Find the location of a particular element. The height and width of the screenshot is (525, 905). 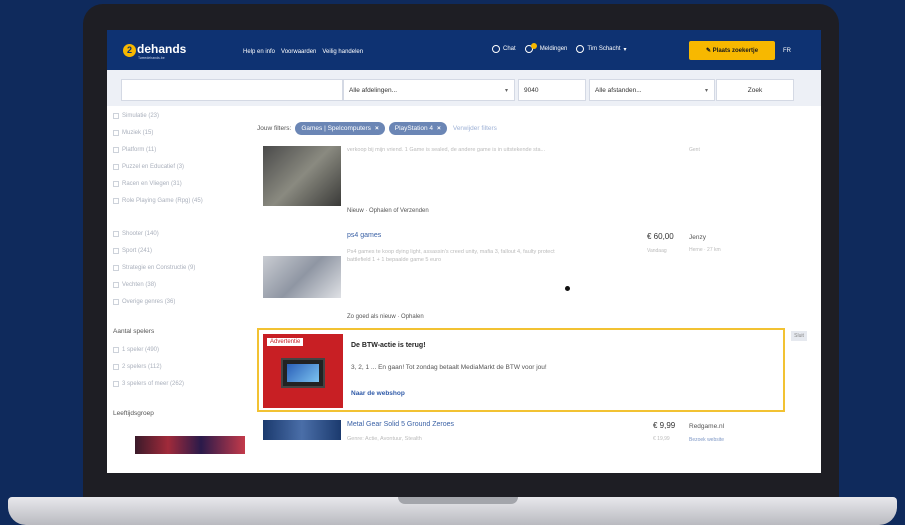

ad-title: De BTW-actie is terug! is located at coordinates (388, 345).